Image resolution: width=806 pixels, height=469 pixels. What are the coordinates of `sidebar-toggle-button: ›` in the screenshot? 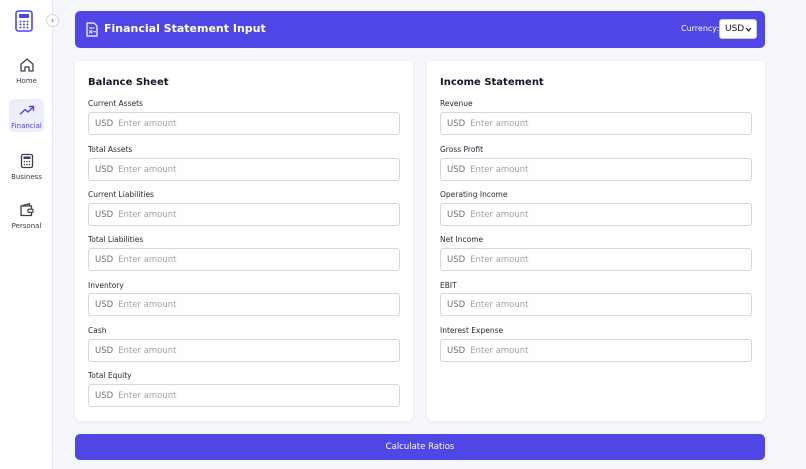 It's located at (52, 20).